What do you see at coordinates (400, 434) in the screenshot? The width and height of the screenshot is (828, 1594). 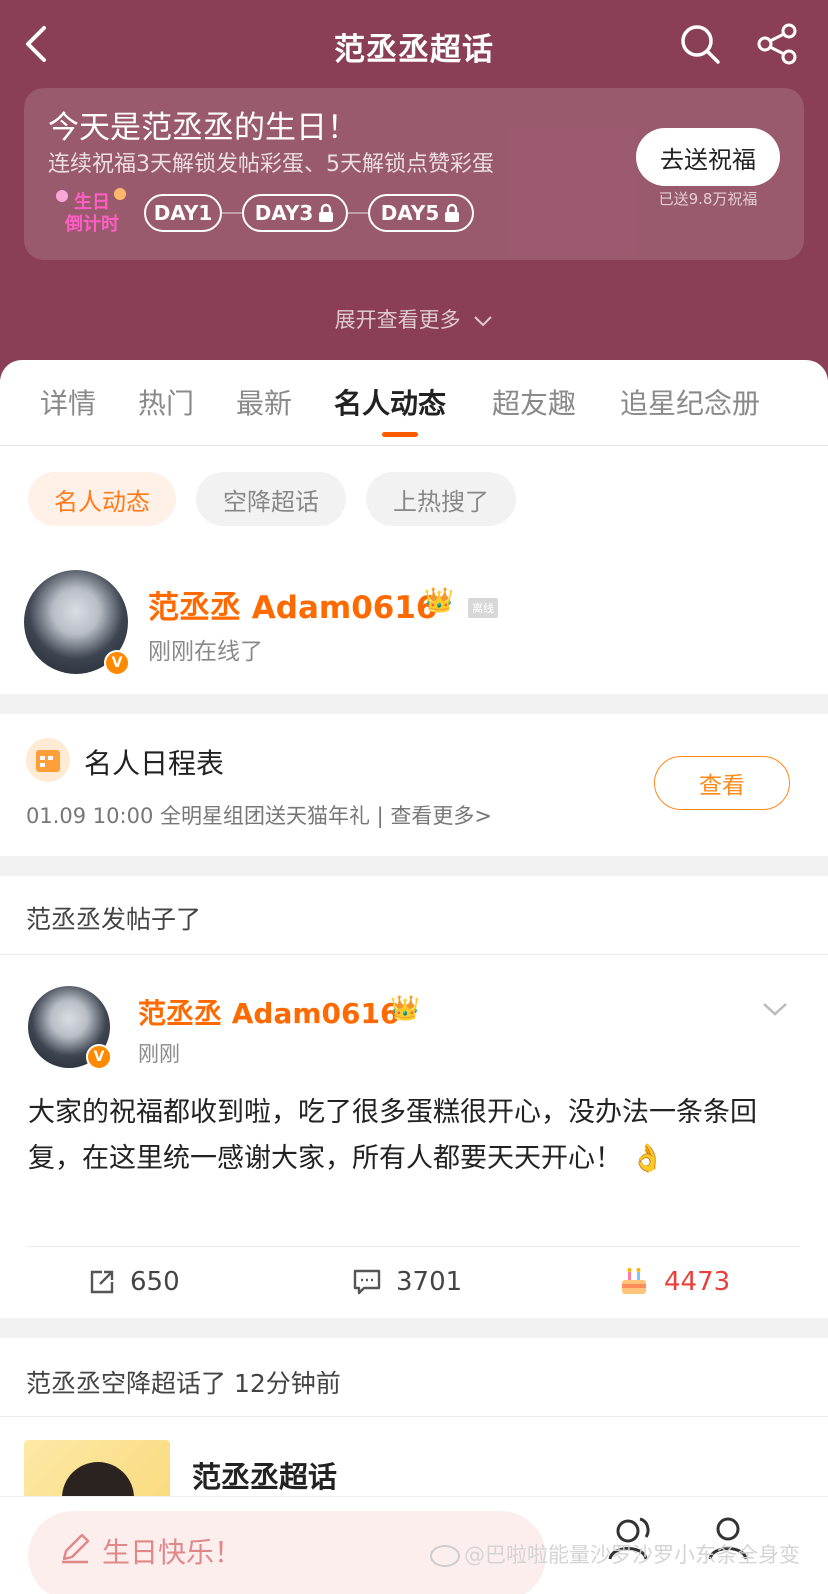 I see `active-tab-indicator` at bounding box center [400, 434].